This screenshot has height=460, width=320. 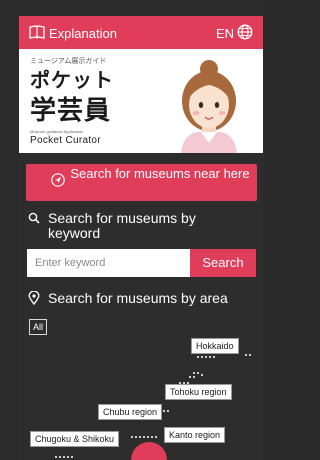 What do you see at coordinates (71, 111) in the screenshot?
I see `banner-title-line2: 学芸員` at bounding box center [71, 111].